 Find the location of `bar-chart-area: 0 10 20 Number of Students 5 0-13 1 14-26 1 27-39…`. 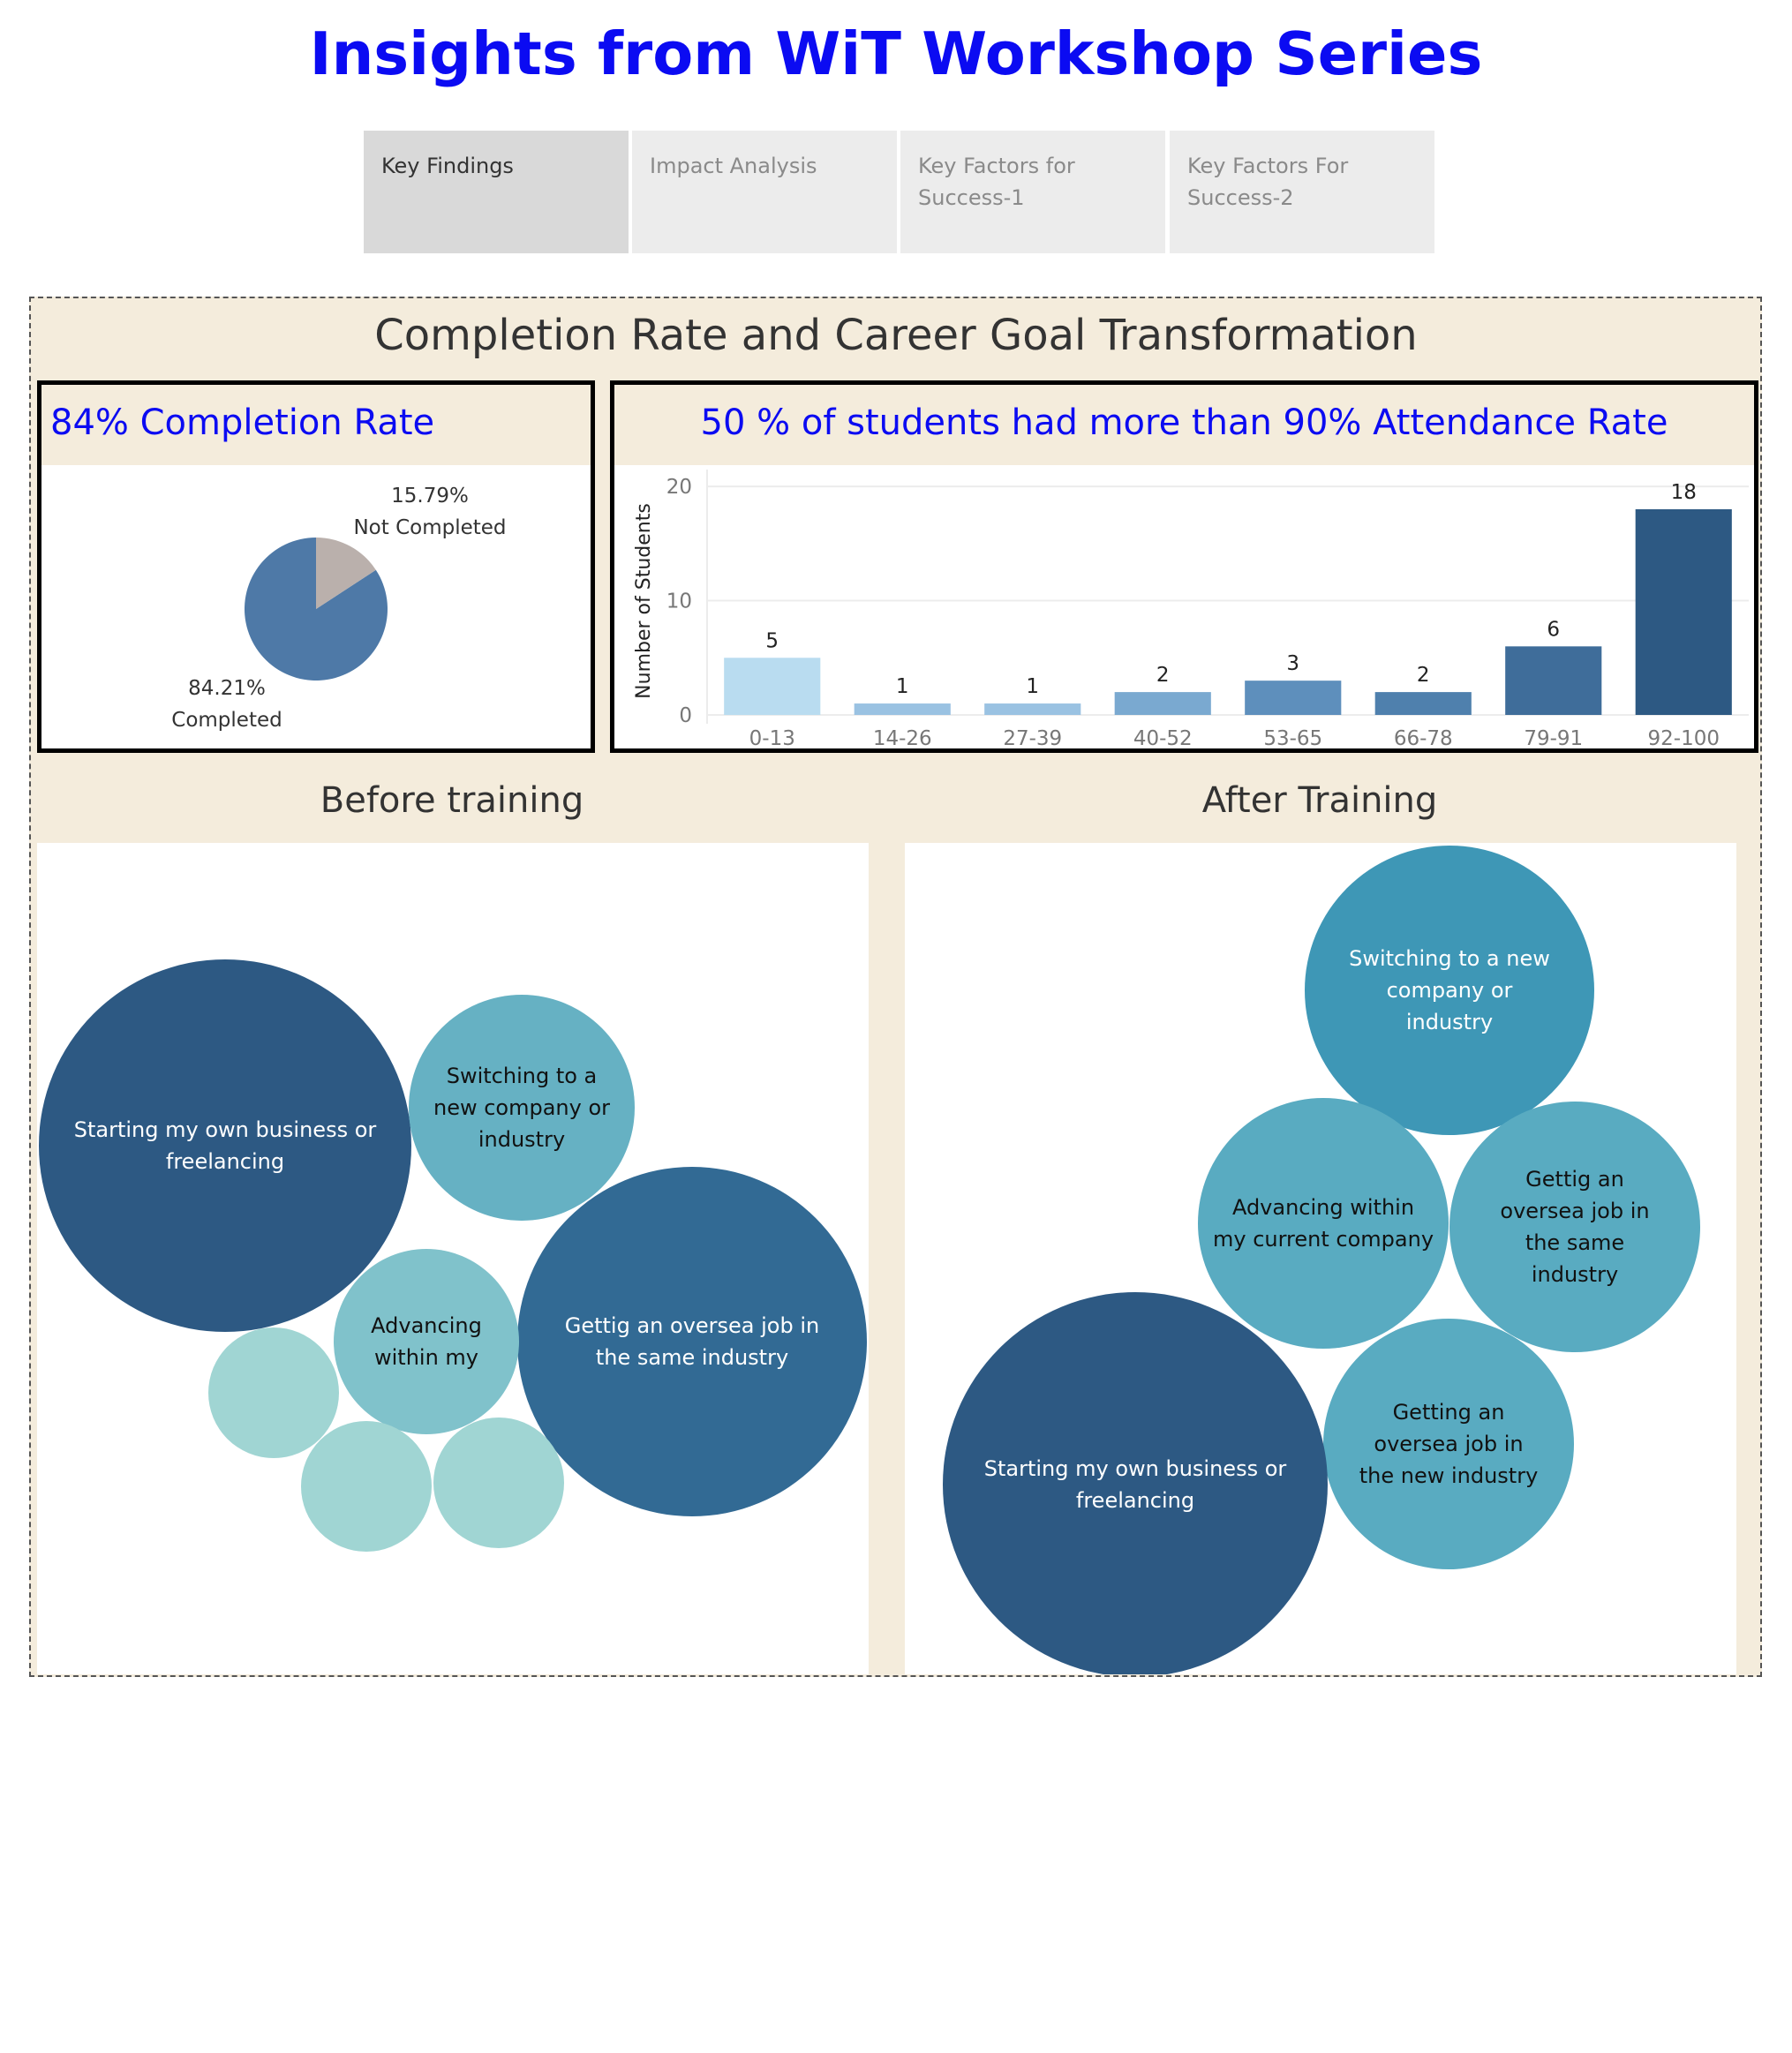

bar-chart-area: 0 10 20 Number of Students 5 0-13 1 14-26 1 27-39… is located at coordinates (1184, 607).